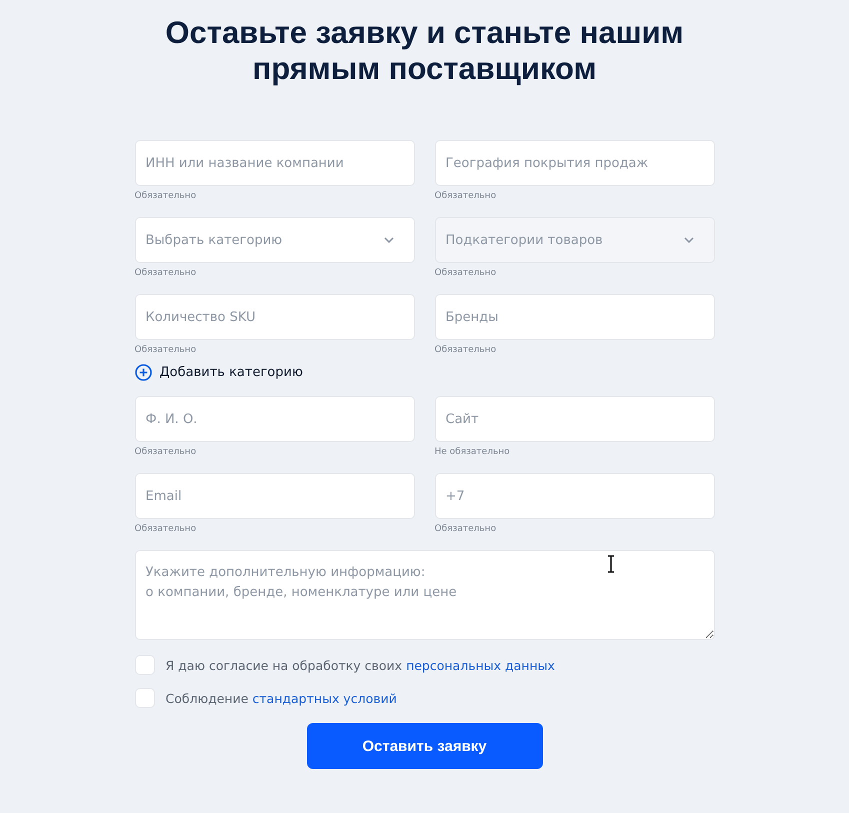 The height and width of the screenshot is (813, 849). I want to click on input-field: Сайт, so click(574, 419).